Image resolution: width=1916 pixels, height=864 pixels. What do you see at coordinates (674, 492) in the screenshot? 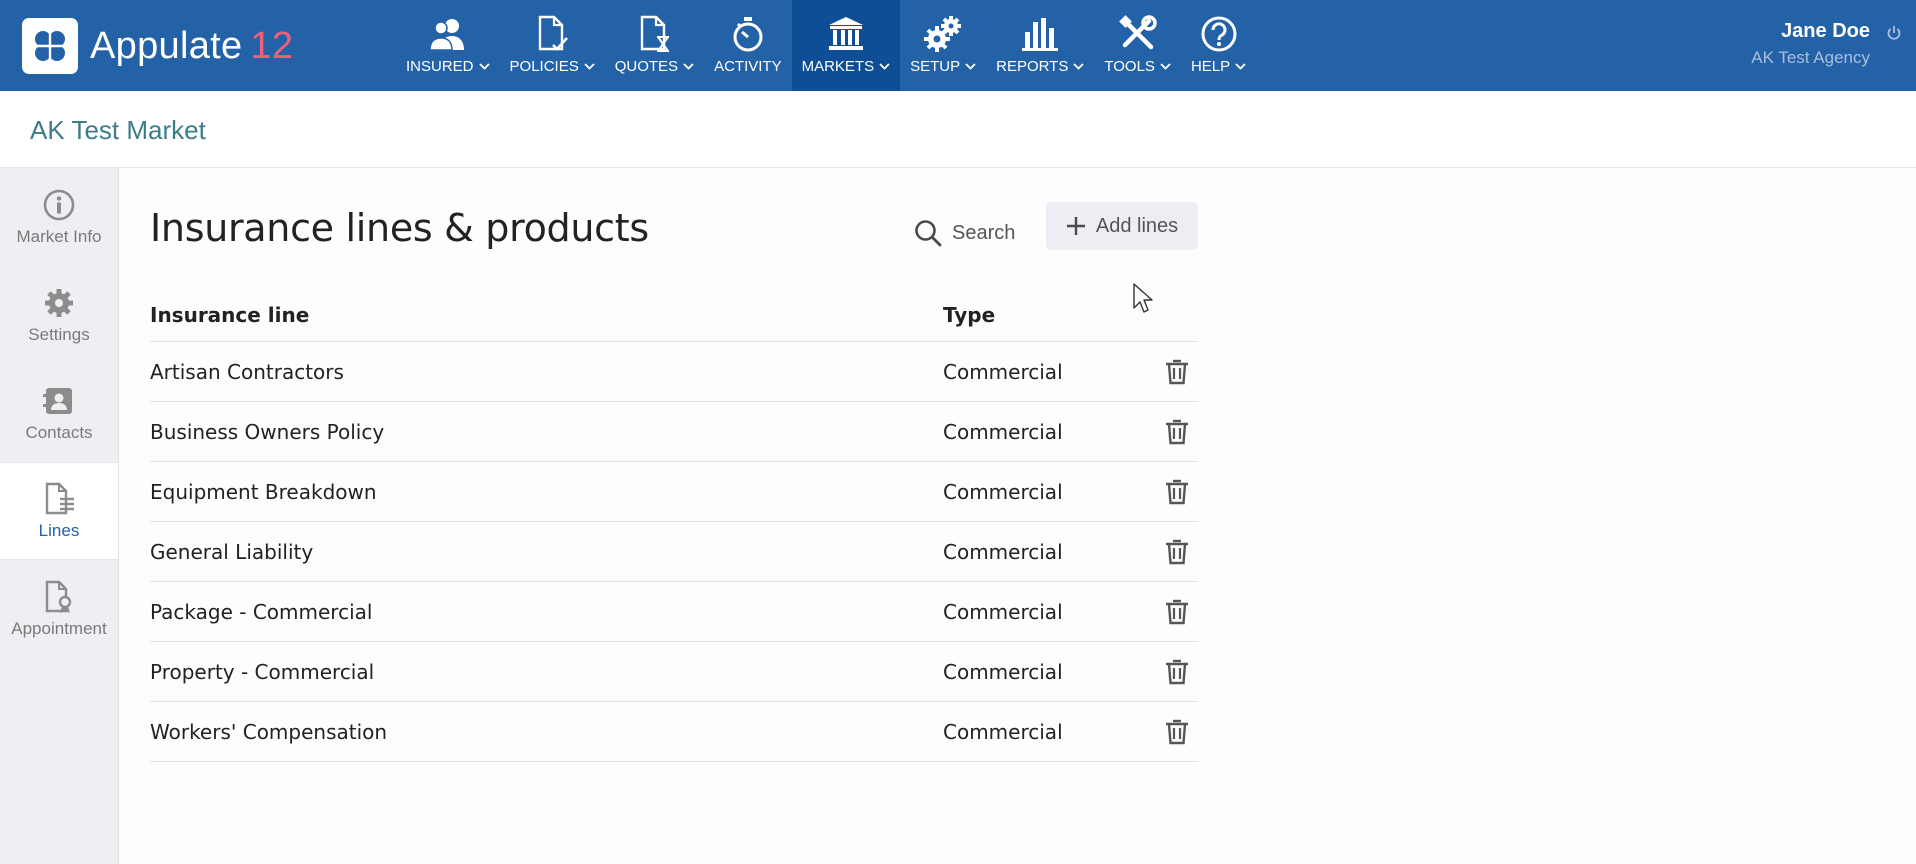
I see `table-row: Equipment Breakdown Commercial` at bounding box center [674, 492].